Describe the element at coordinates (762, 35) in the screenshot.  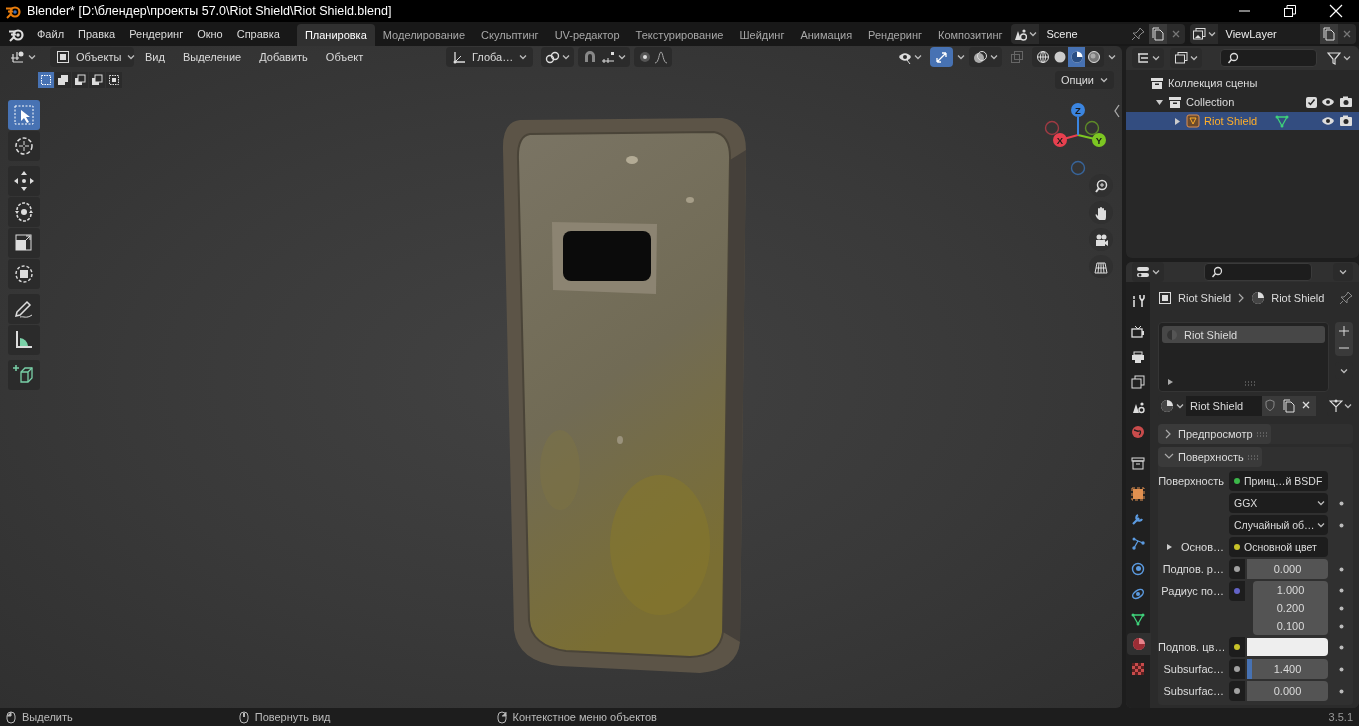
I see `workspace-tab: Шейдинг` at that location.